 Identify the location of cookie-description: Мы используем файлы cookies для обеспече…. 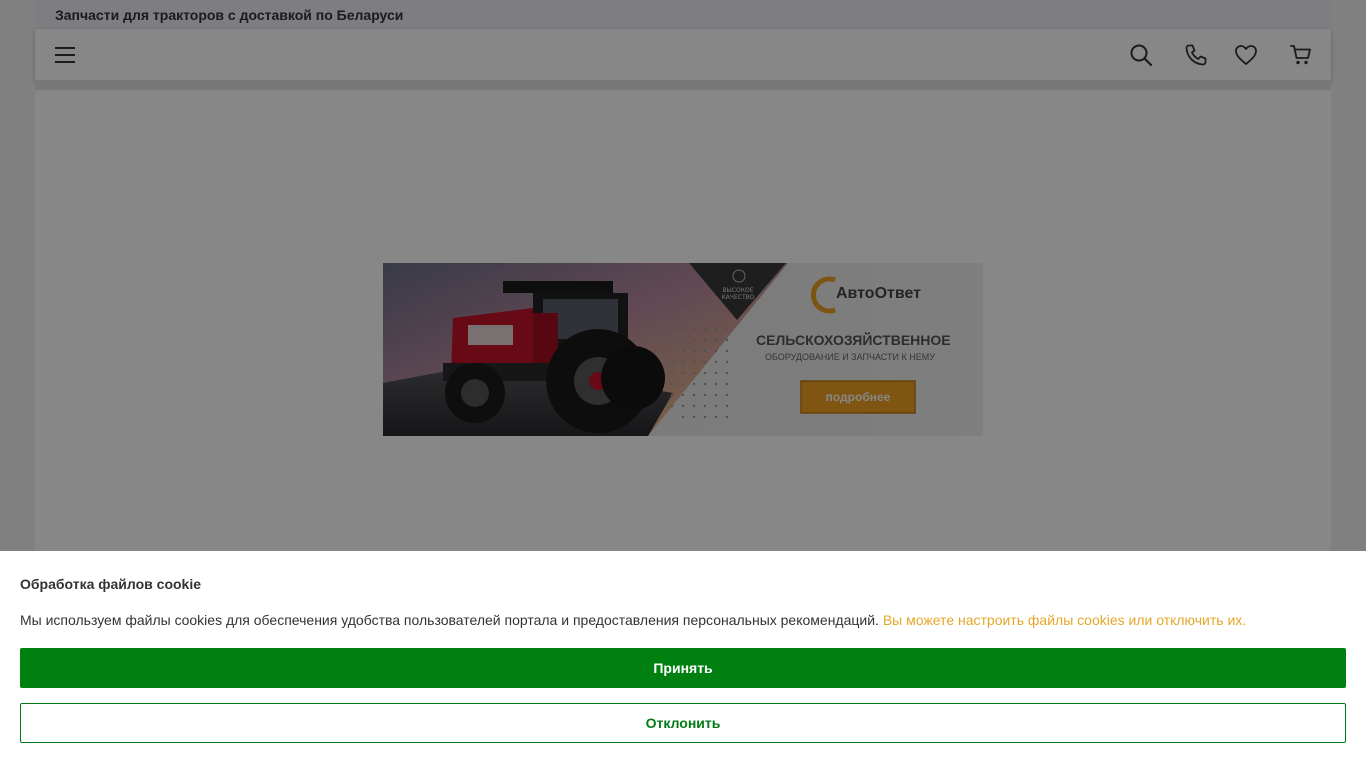
(633, 620).